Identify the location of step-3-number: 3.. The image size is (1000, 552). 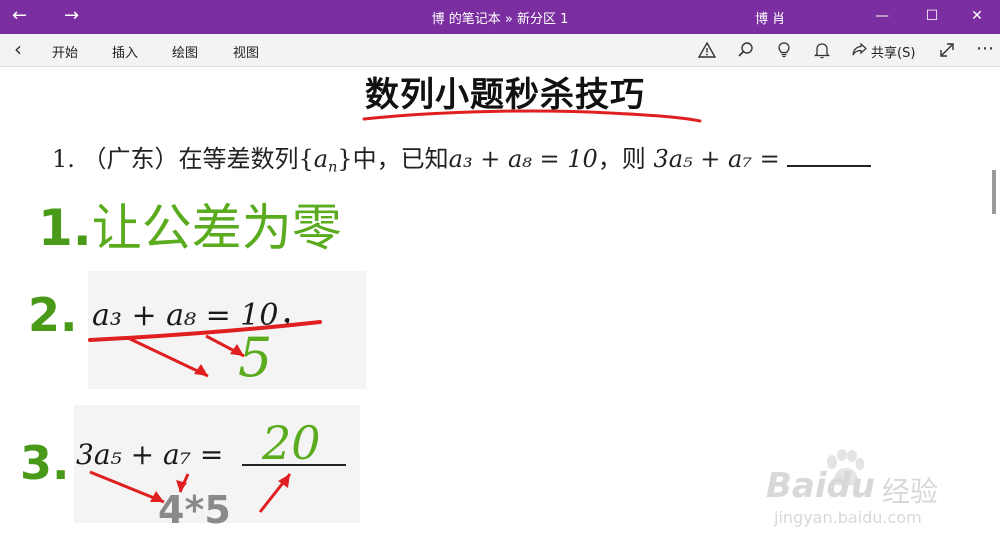
(45, 463).